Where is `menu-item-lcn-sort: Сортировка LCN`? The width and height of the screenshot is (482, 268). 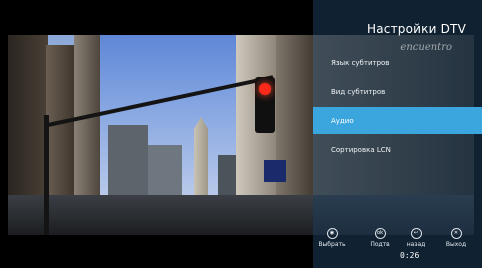 menu-item-lcn-sort: Сортировка LCN is located at coordinates (397, 149).